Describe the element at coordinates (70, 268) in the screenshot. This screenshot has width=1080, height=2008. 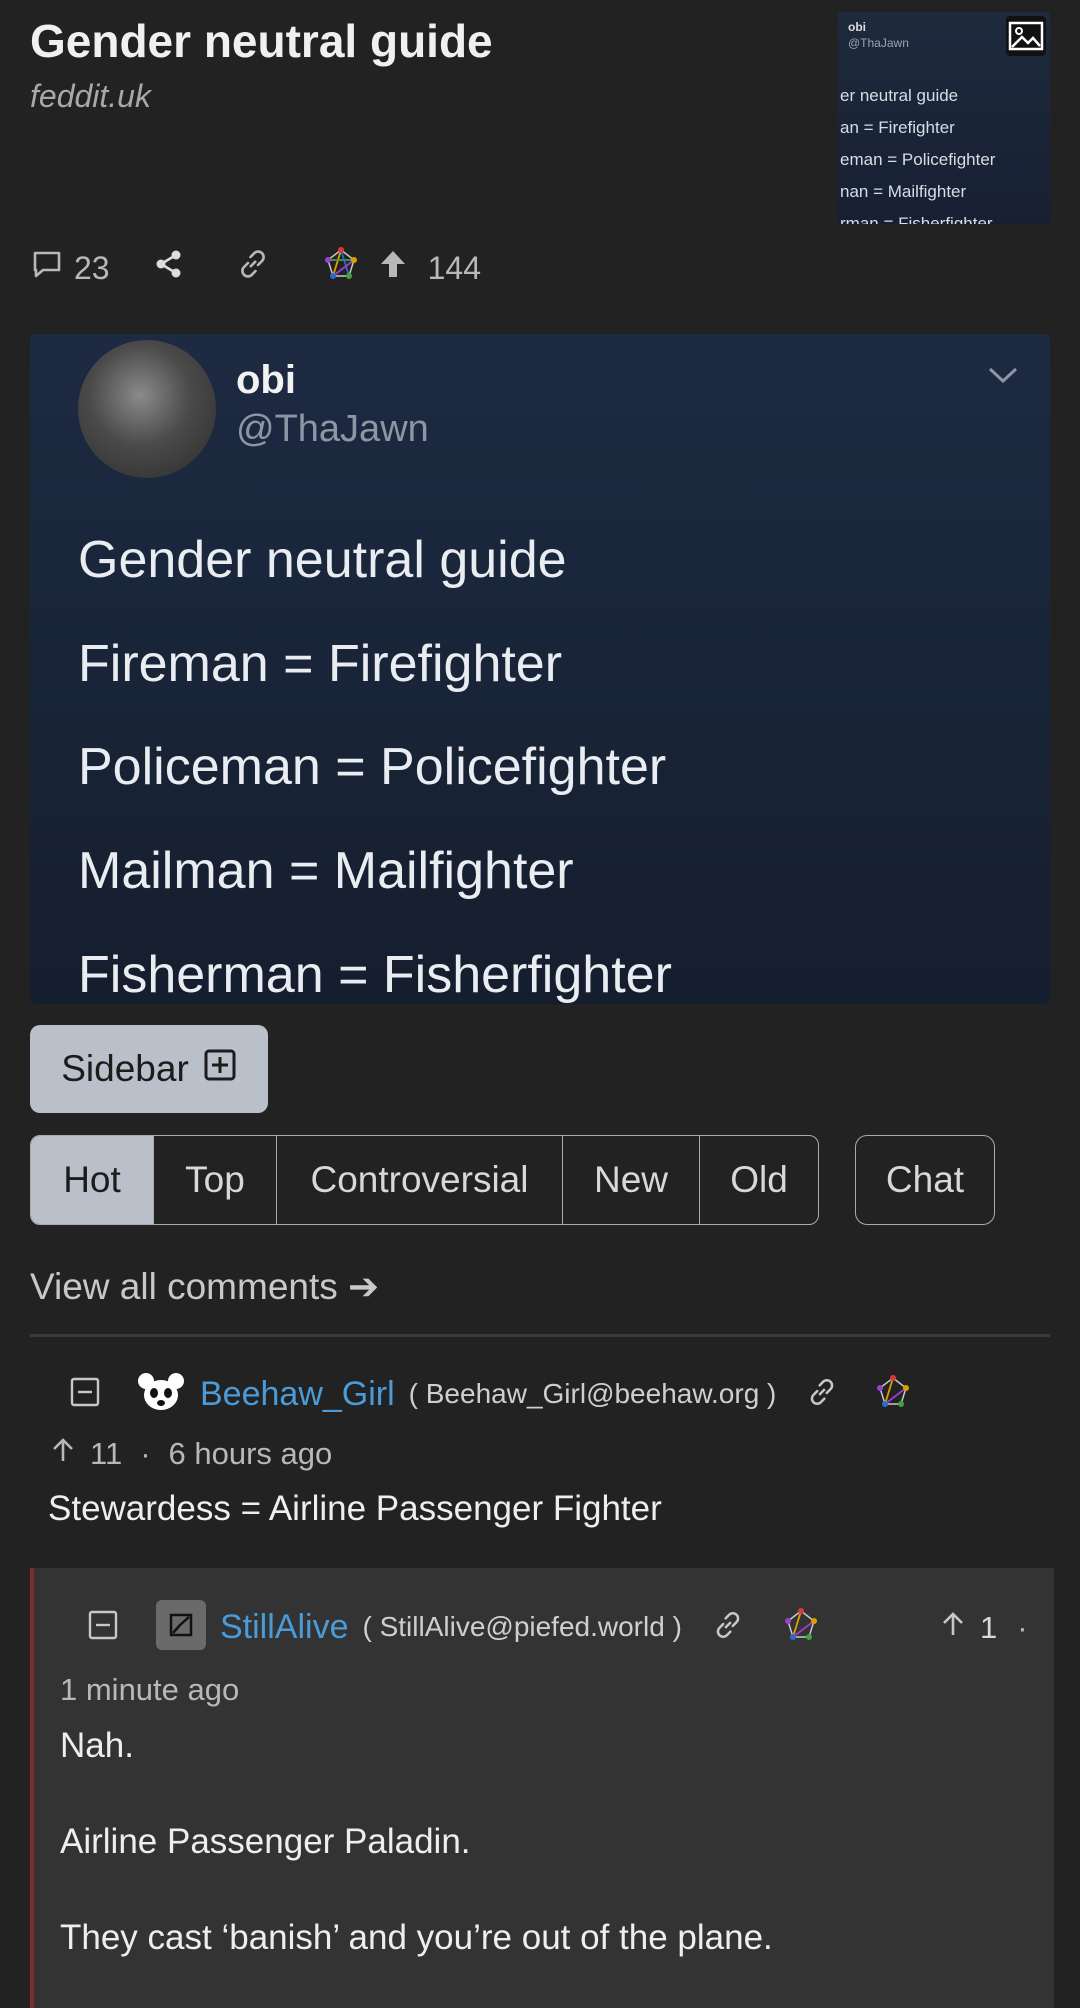
I see `comments-button: 23` at that location.